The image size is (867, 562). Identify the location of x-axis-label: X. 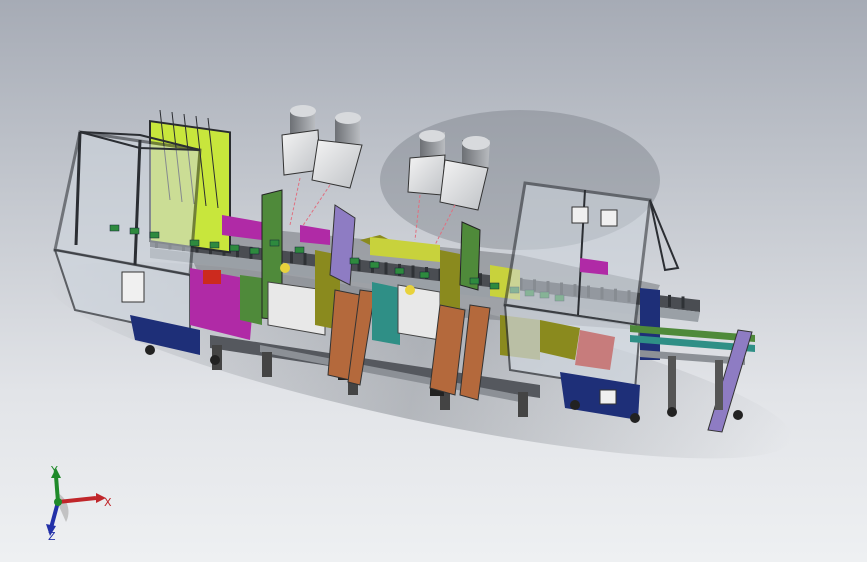
(108, 502).